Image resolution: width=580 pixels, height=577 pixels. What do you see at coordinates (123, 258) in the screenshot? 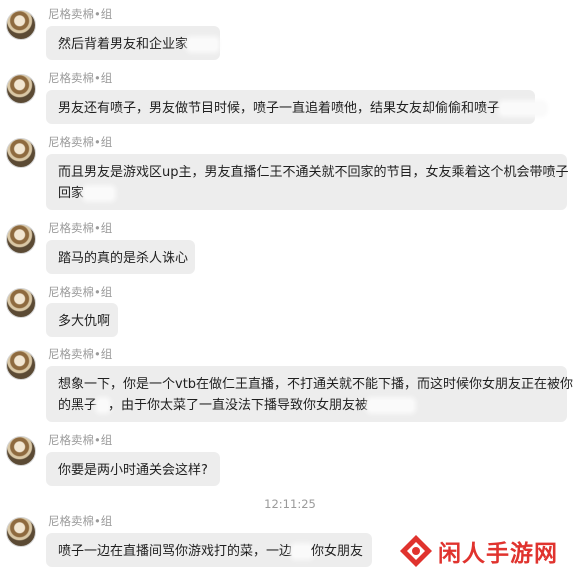
I see `message-text: 踏马的真的是杀人诛心` at bounding box center [123, 258].